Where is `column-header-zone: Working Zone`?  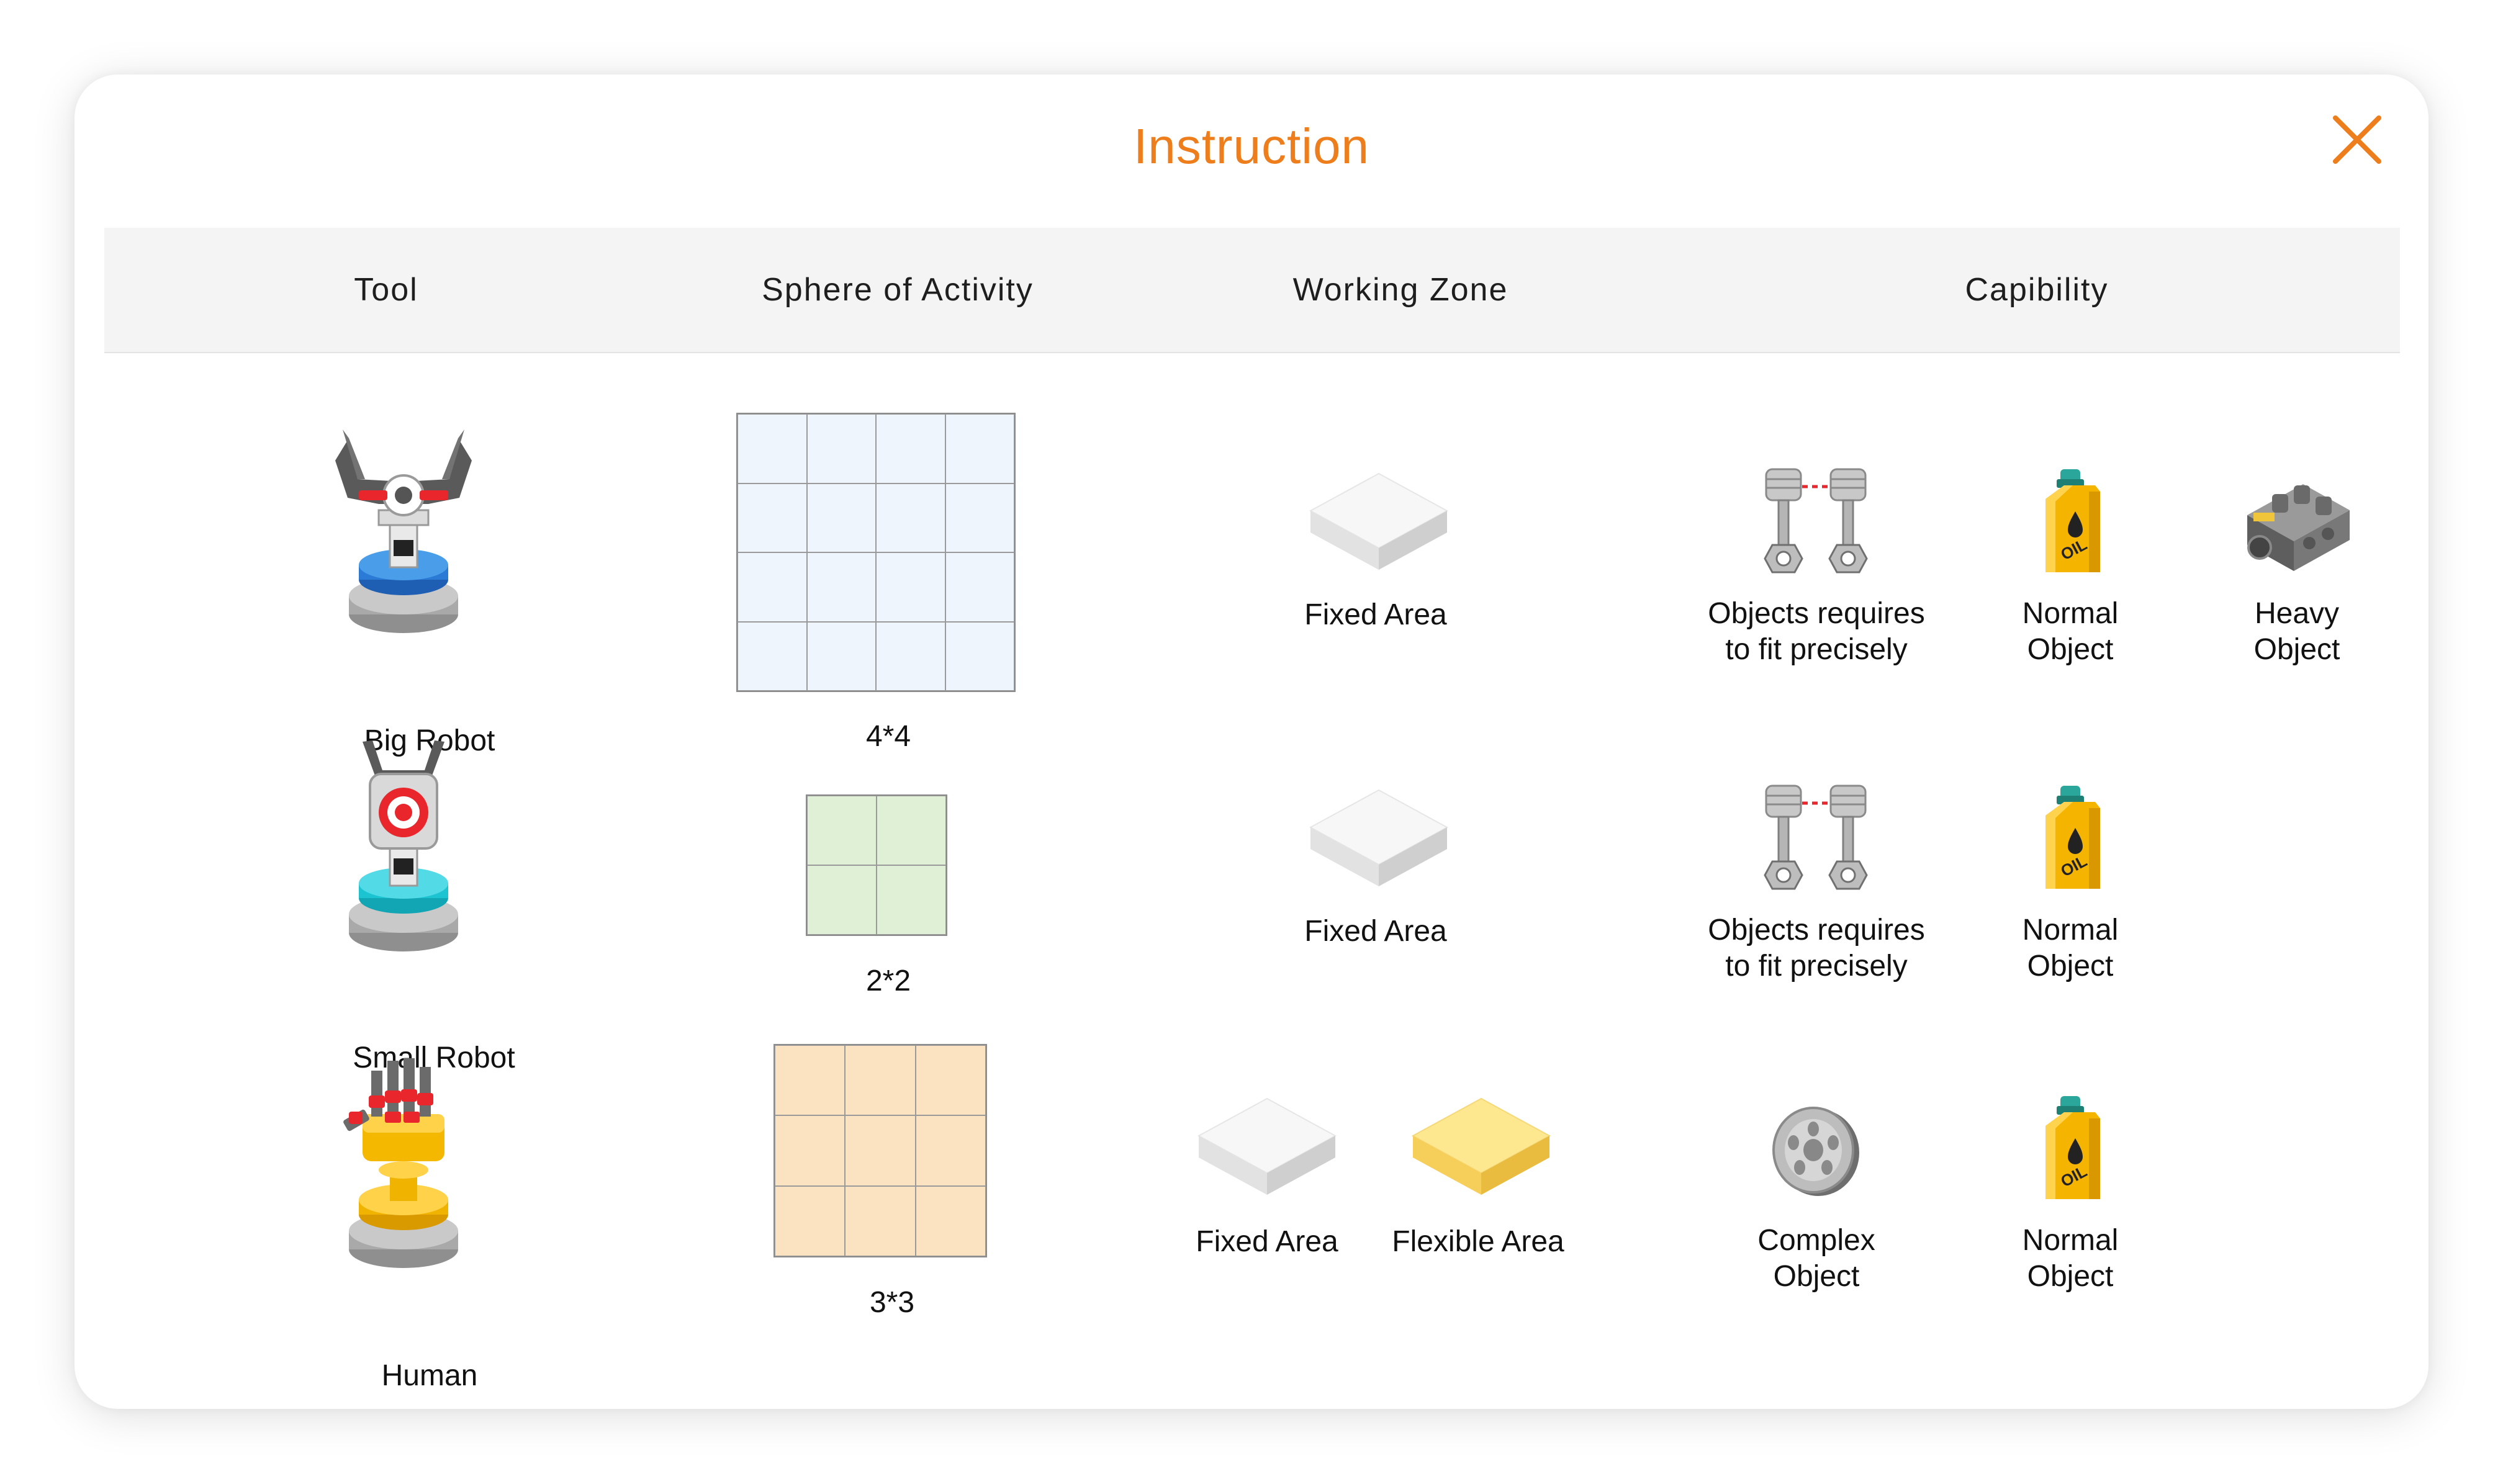 column-header-zone: Working Zone is located at coordinates (1400, 290).